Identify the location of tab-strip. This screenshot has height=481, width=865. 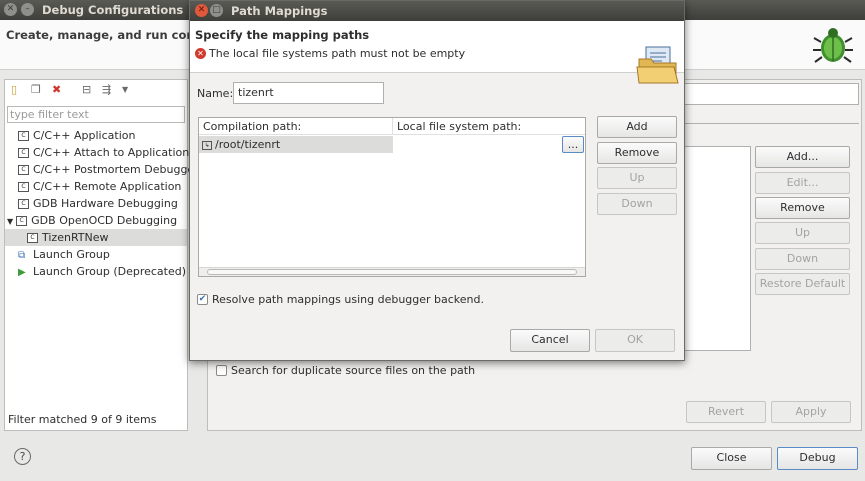
(771, 118).